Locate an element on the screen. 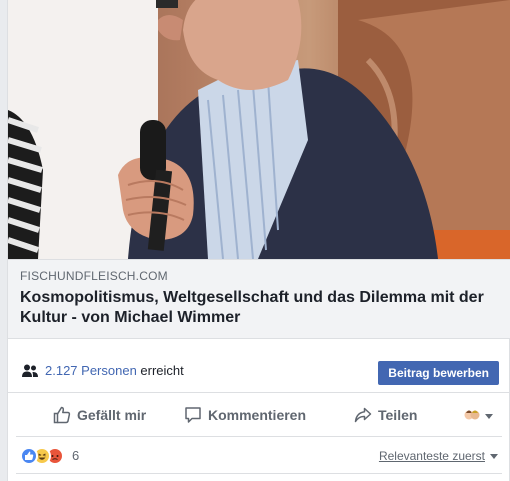  comment-icon is located at coordinates (193, 415).